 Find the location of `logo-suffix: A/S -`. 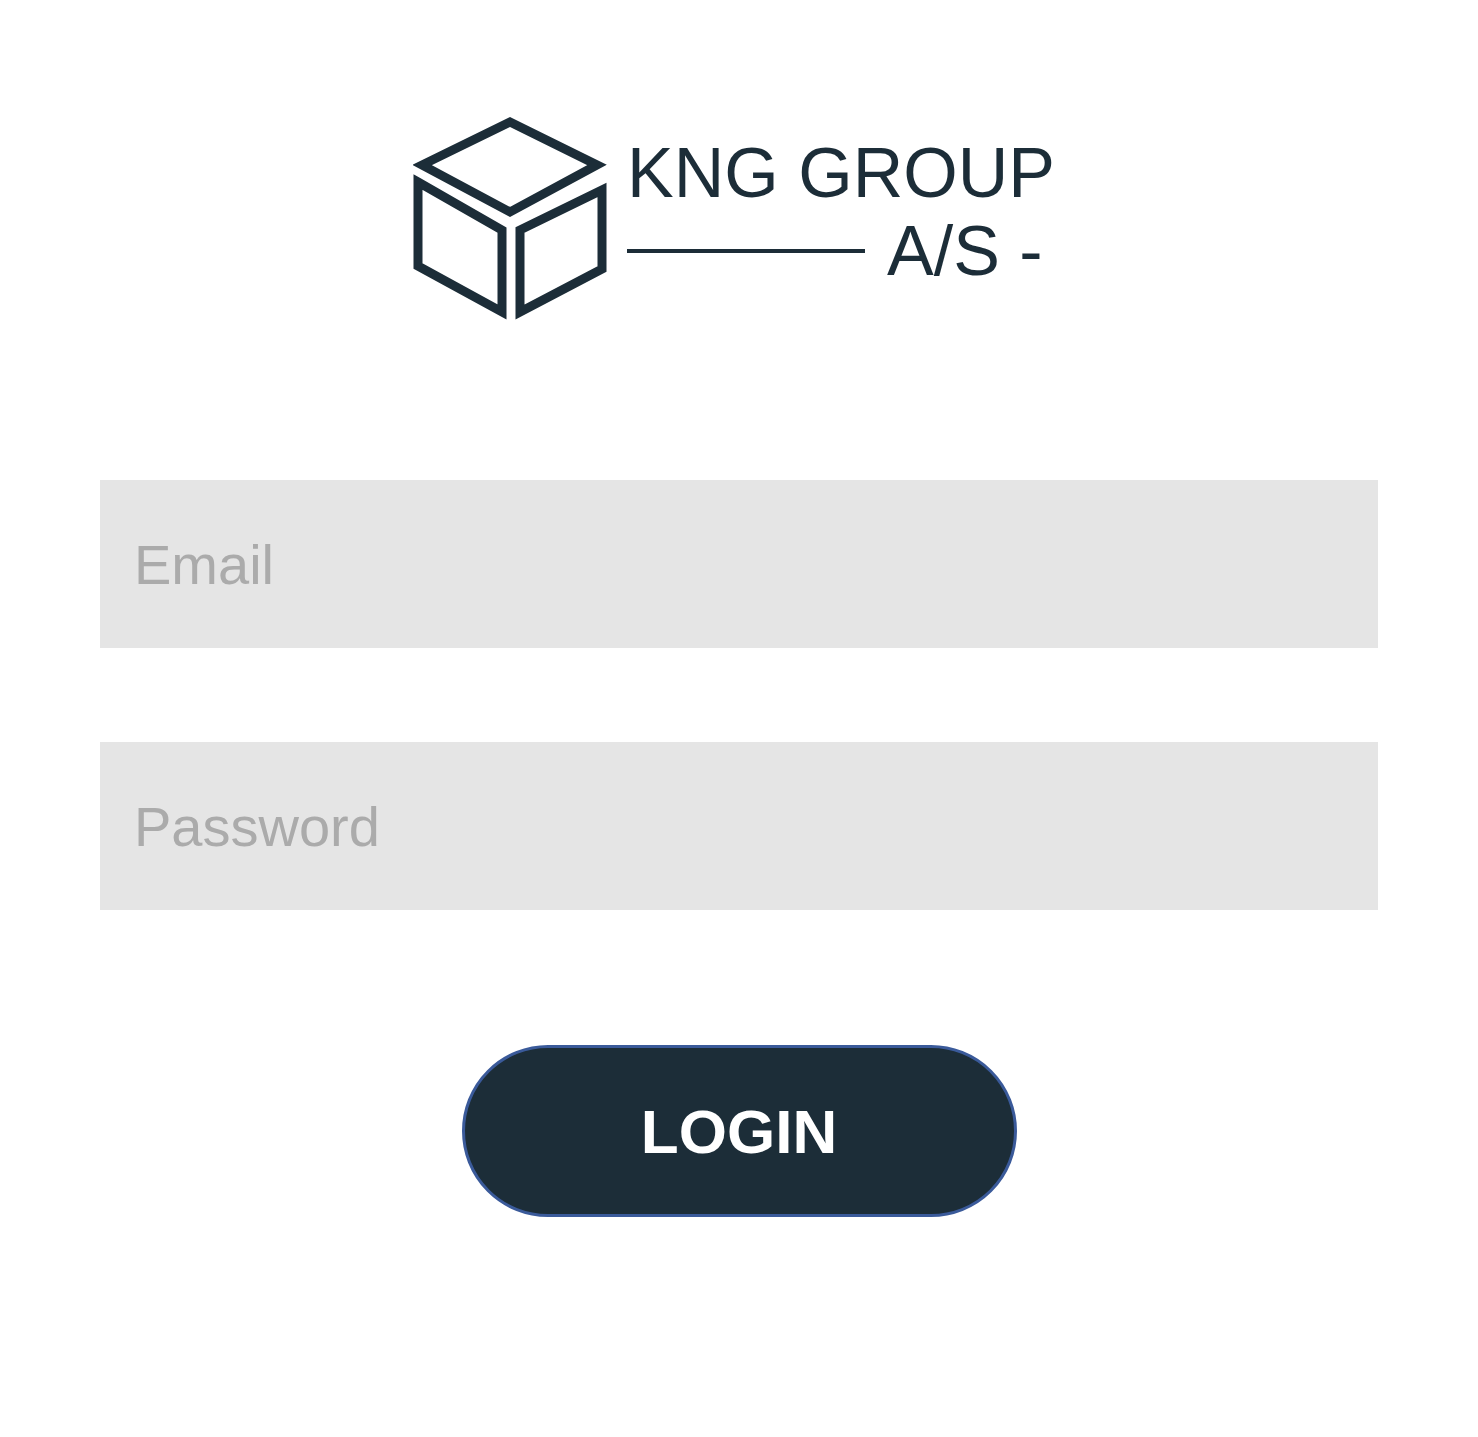

logo-suffix: A/S - is located at coordinates (965, 251).